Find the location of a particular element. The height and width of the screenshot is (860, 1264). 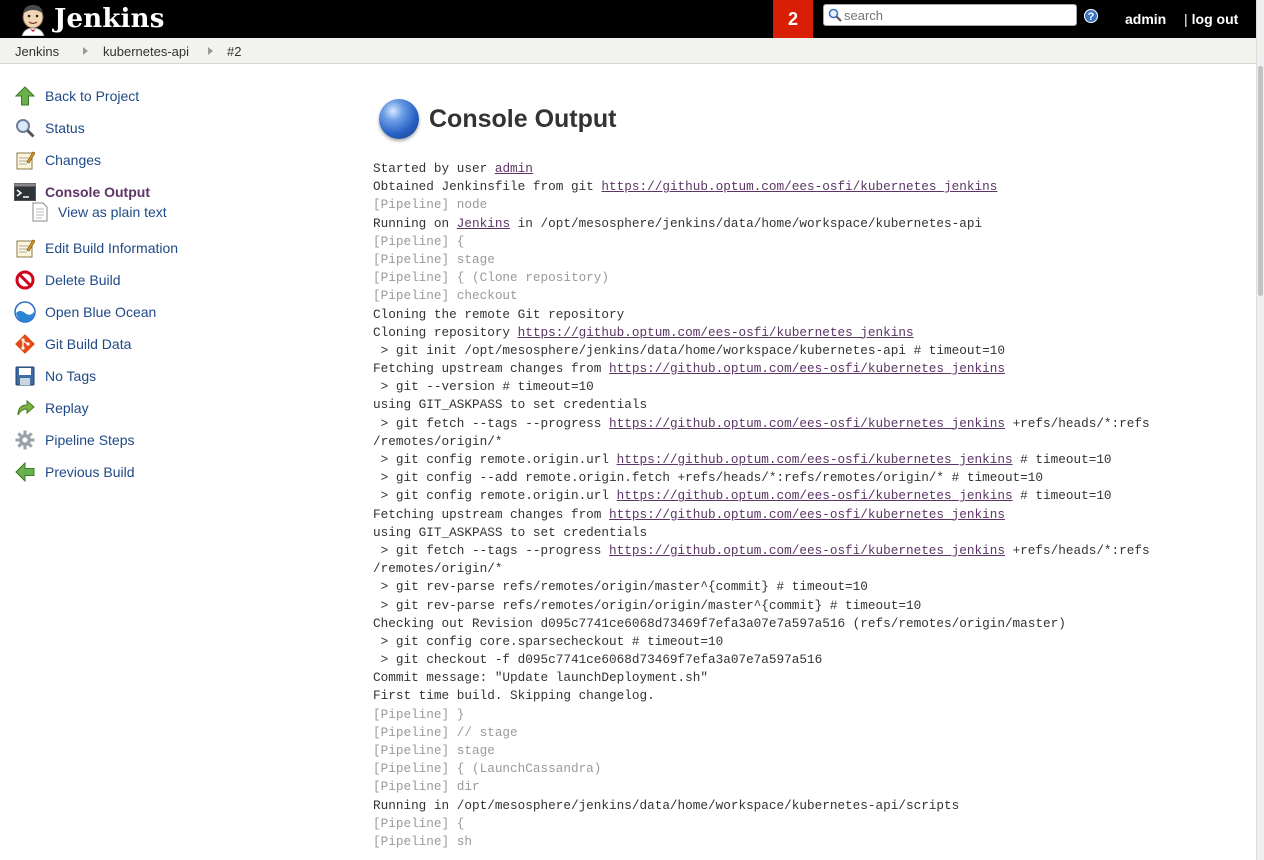

console-line: [Pipeline] } is located at coordinates (813, 715).